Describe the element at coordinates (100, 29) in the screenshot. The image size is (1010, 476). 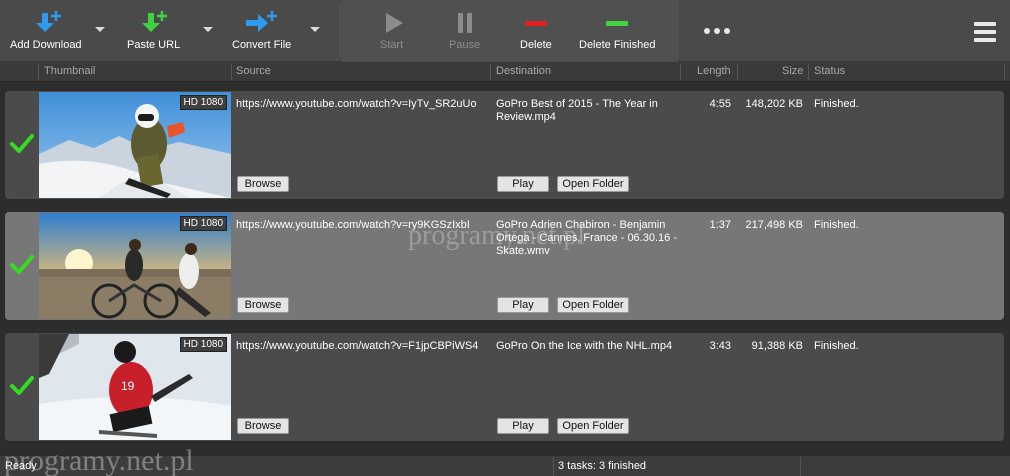
I see `add-download-dropdown-icon` at that location.